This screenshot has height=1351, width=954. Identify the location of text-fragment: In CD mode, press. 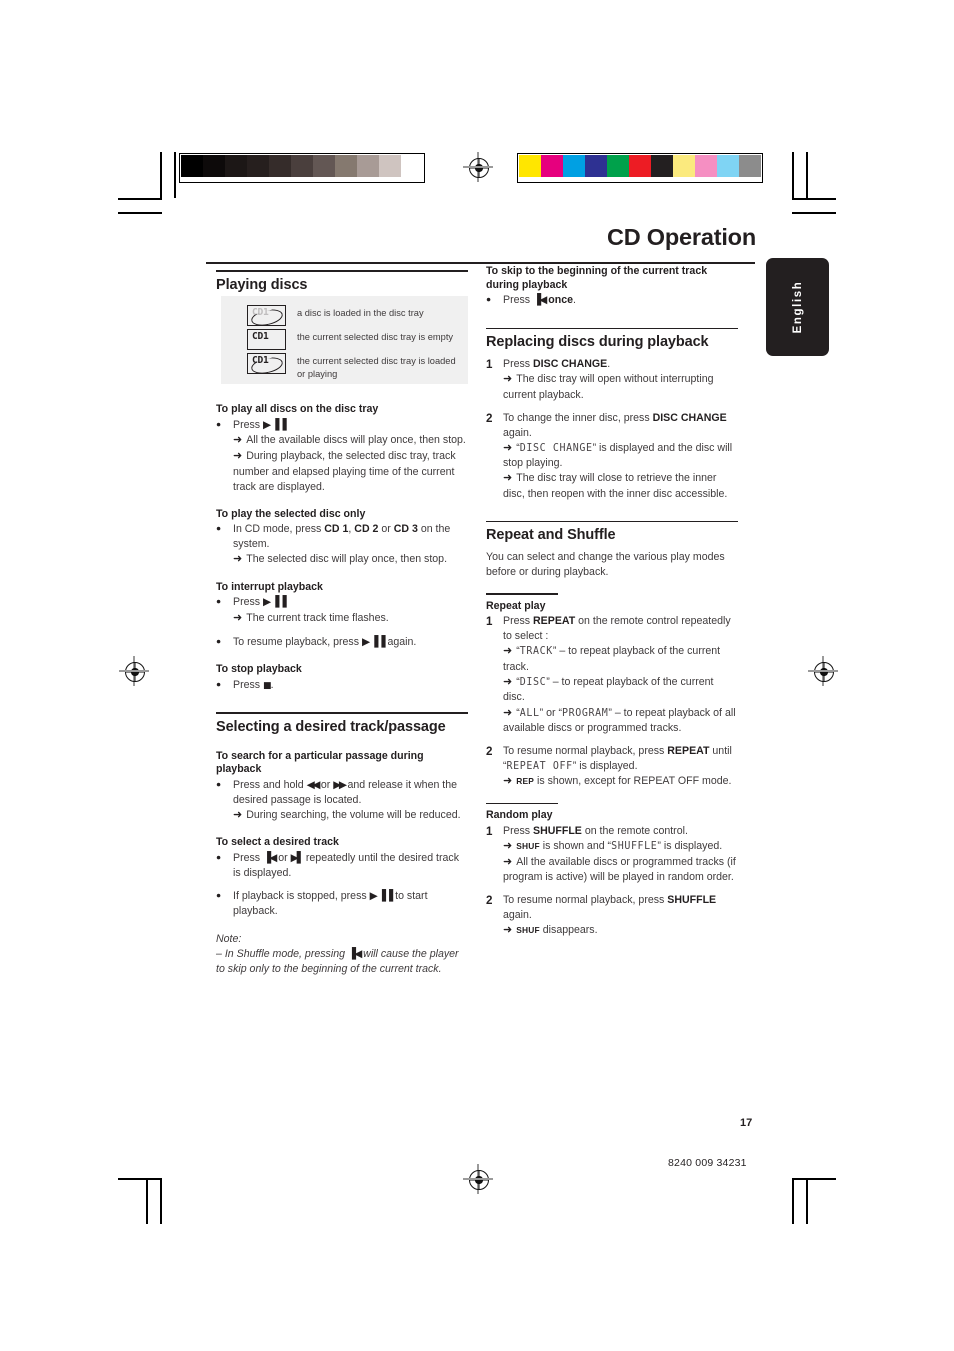
(279, 529).